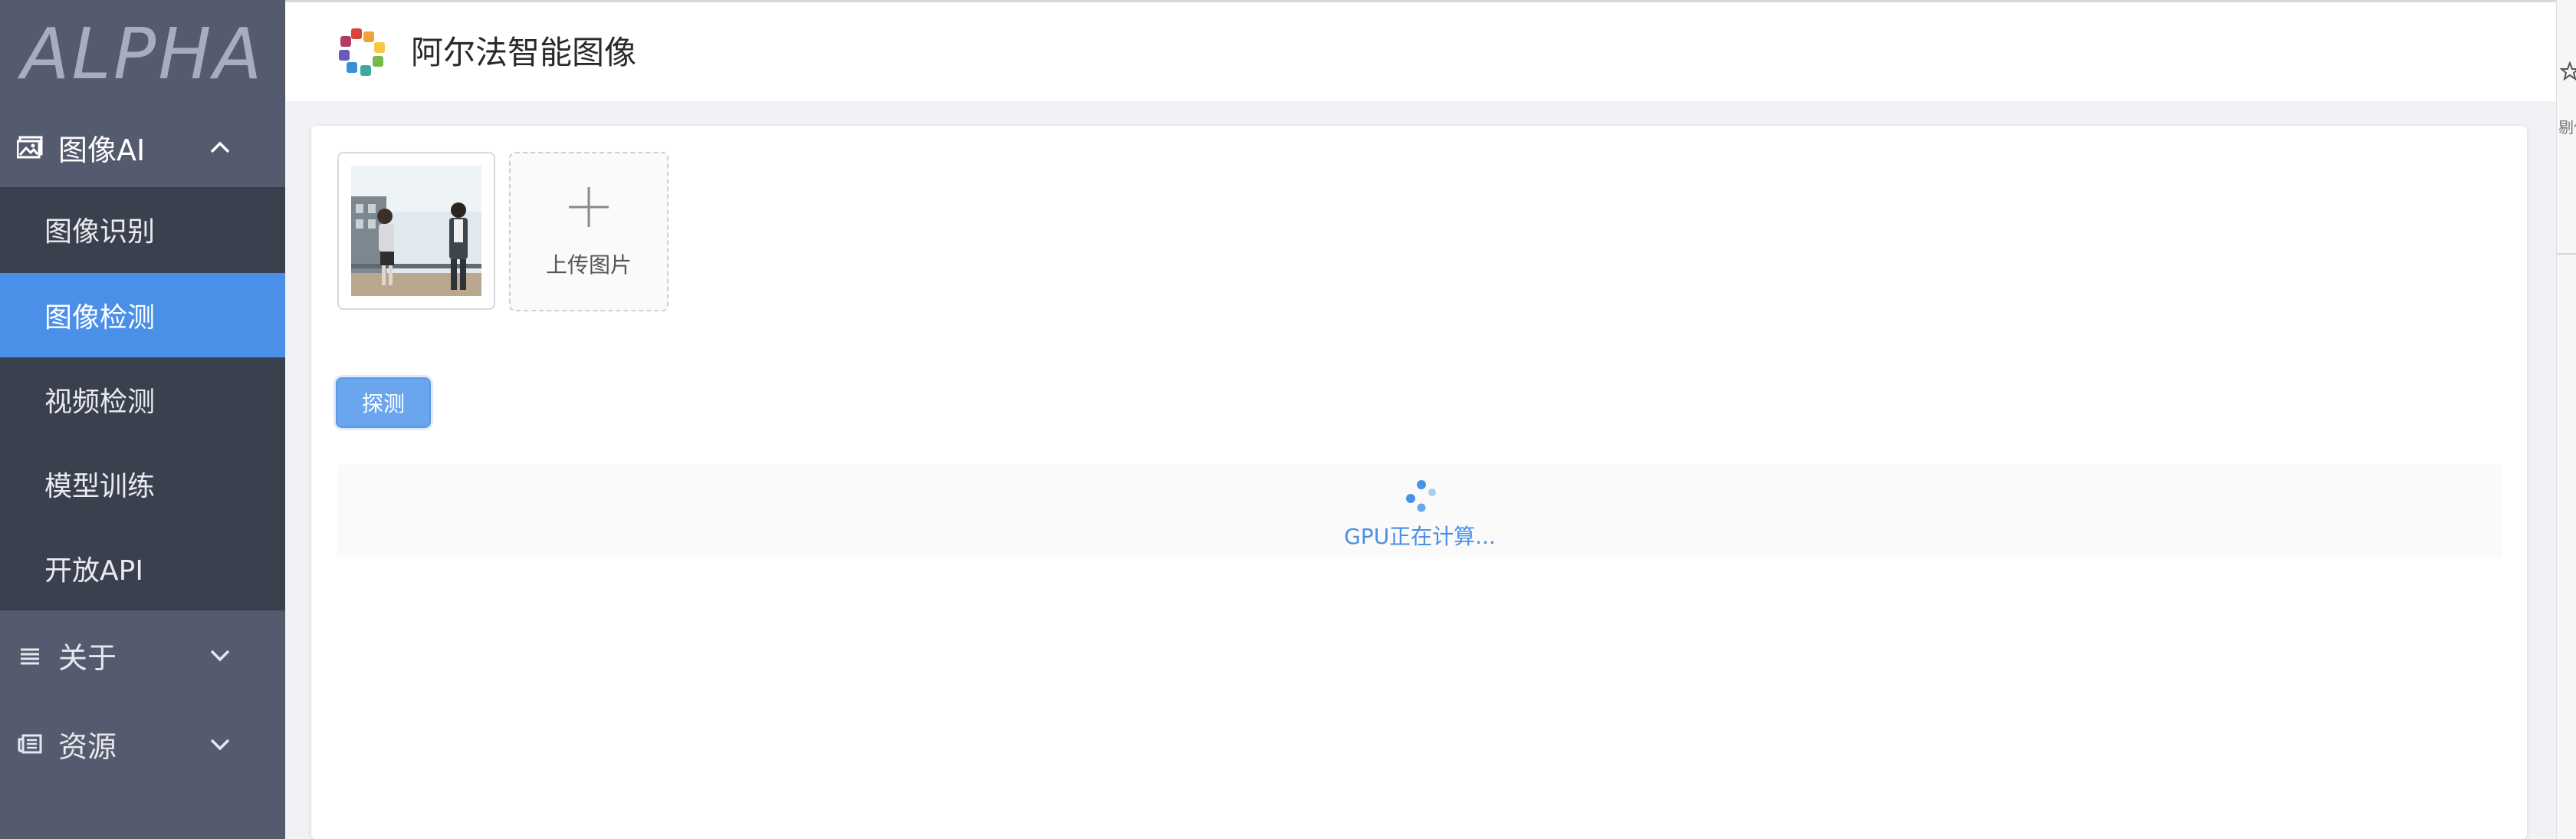 This screenshot has height=839, width=2576. I want to click on newspaper-icon, so click(30, 744).